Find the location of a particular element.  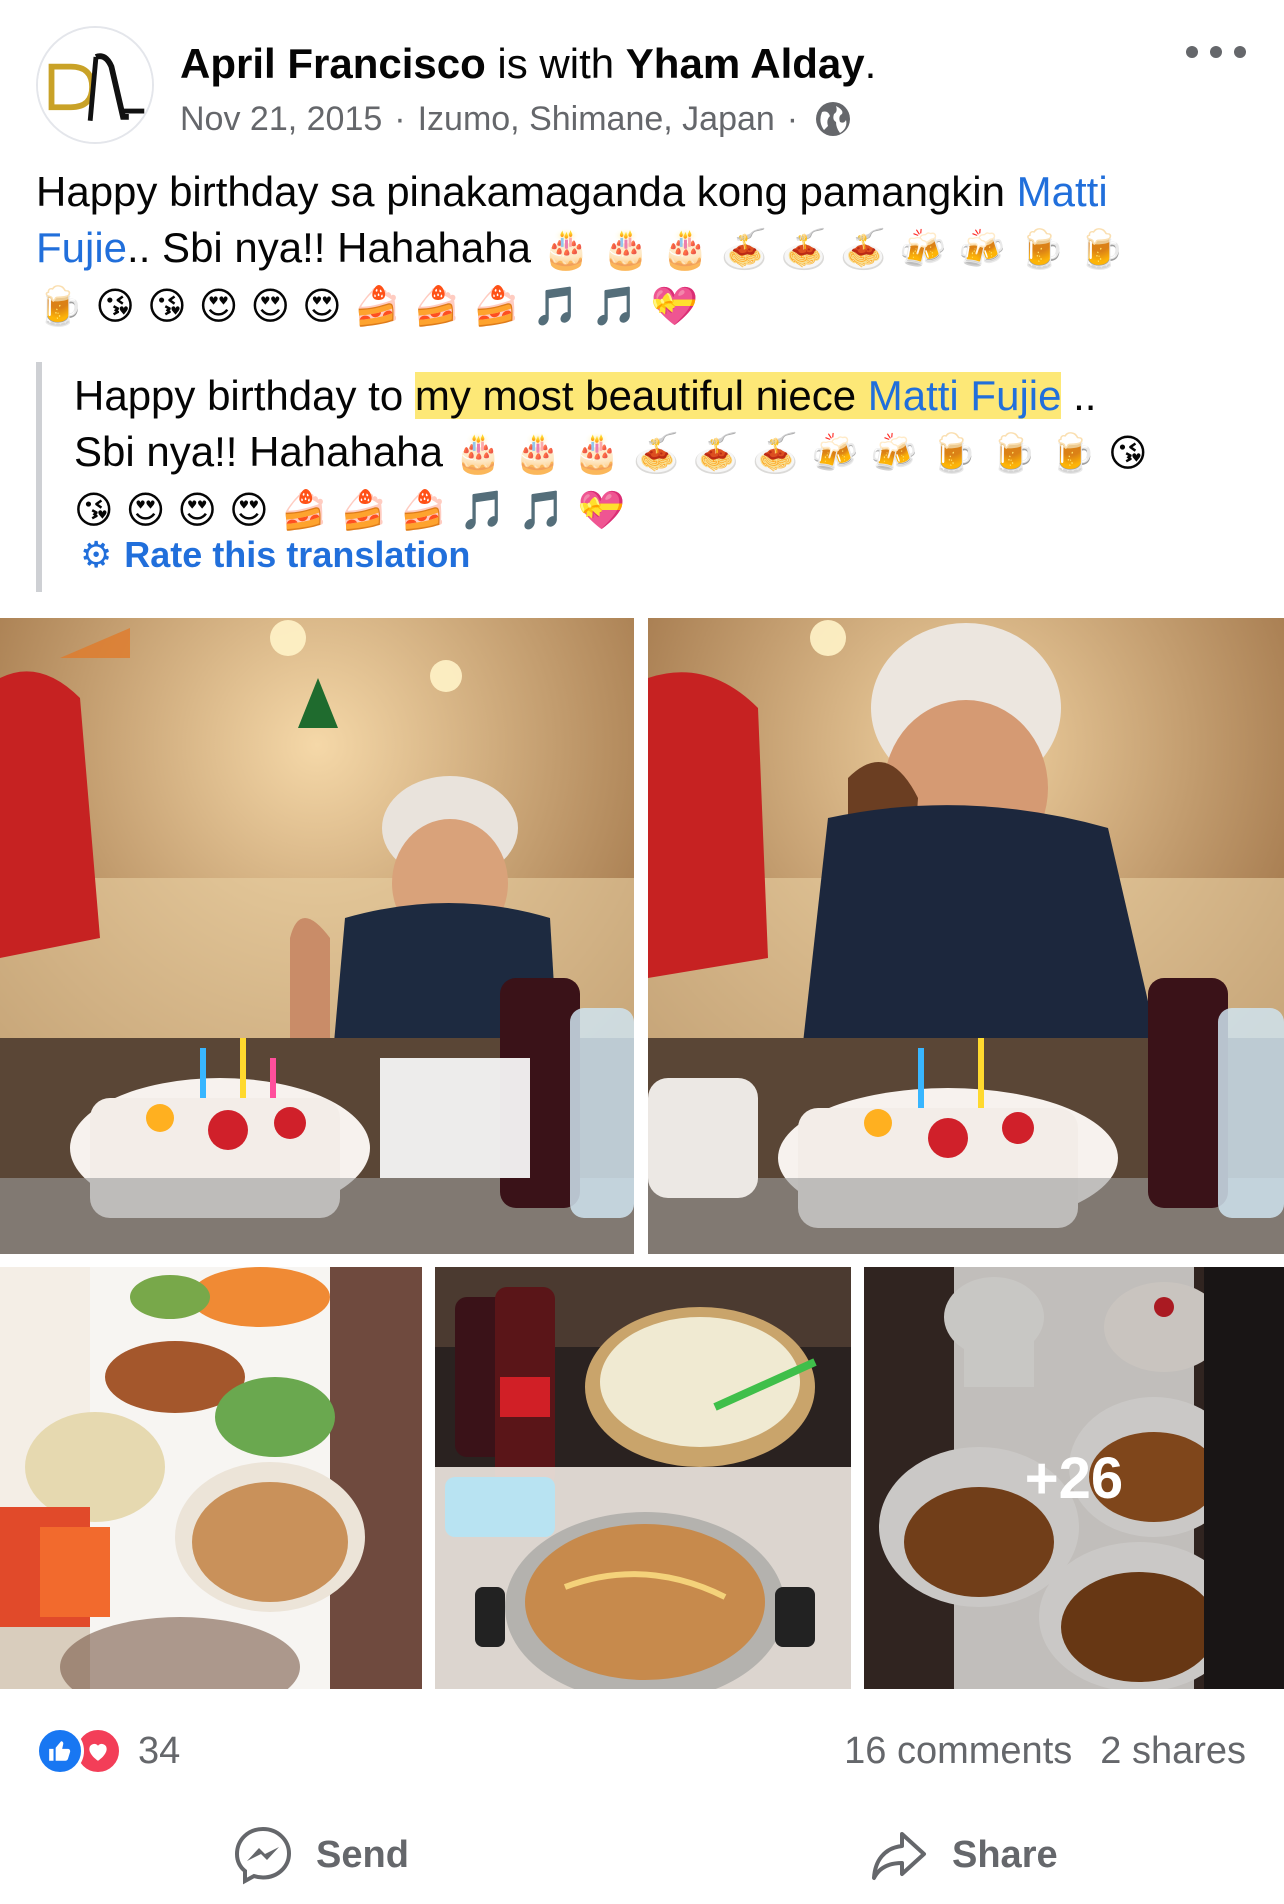

translation-part: .. is located at coordinates (1079, 395).